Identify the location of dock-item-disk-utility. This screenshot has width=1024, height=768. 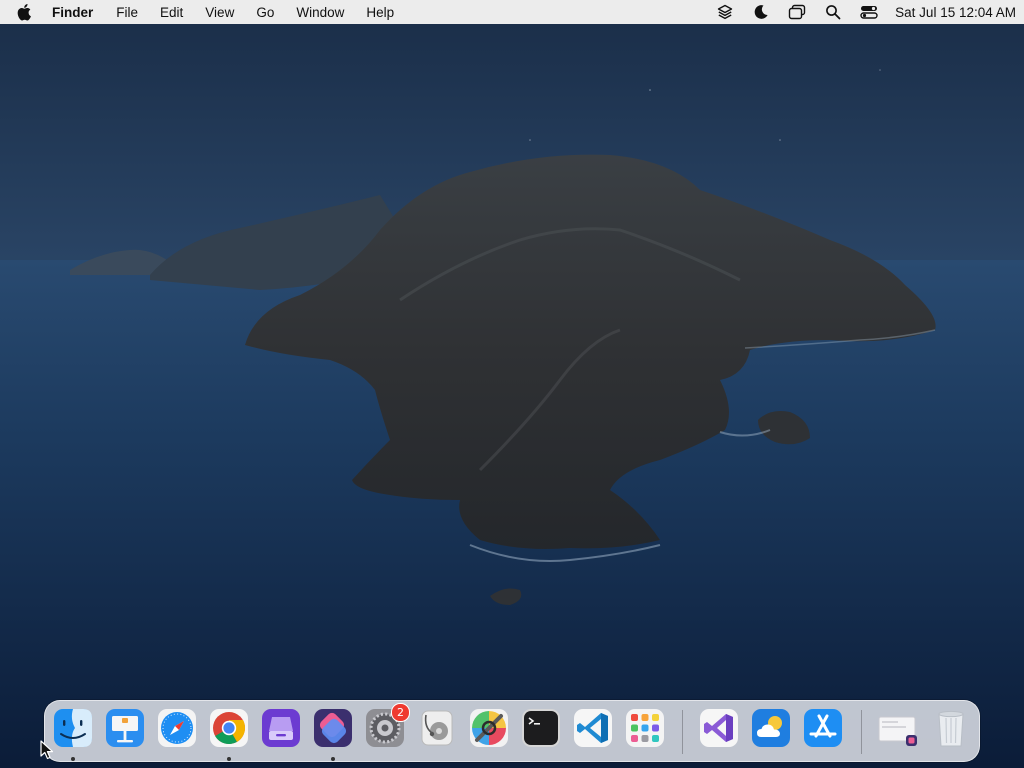
(437, 730).